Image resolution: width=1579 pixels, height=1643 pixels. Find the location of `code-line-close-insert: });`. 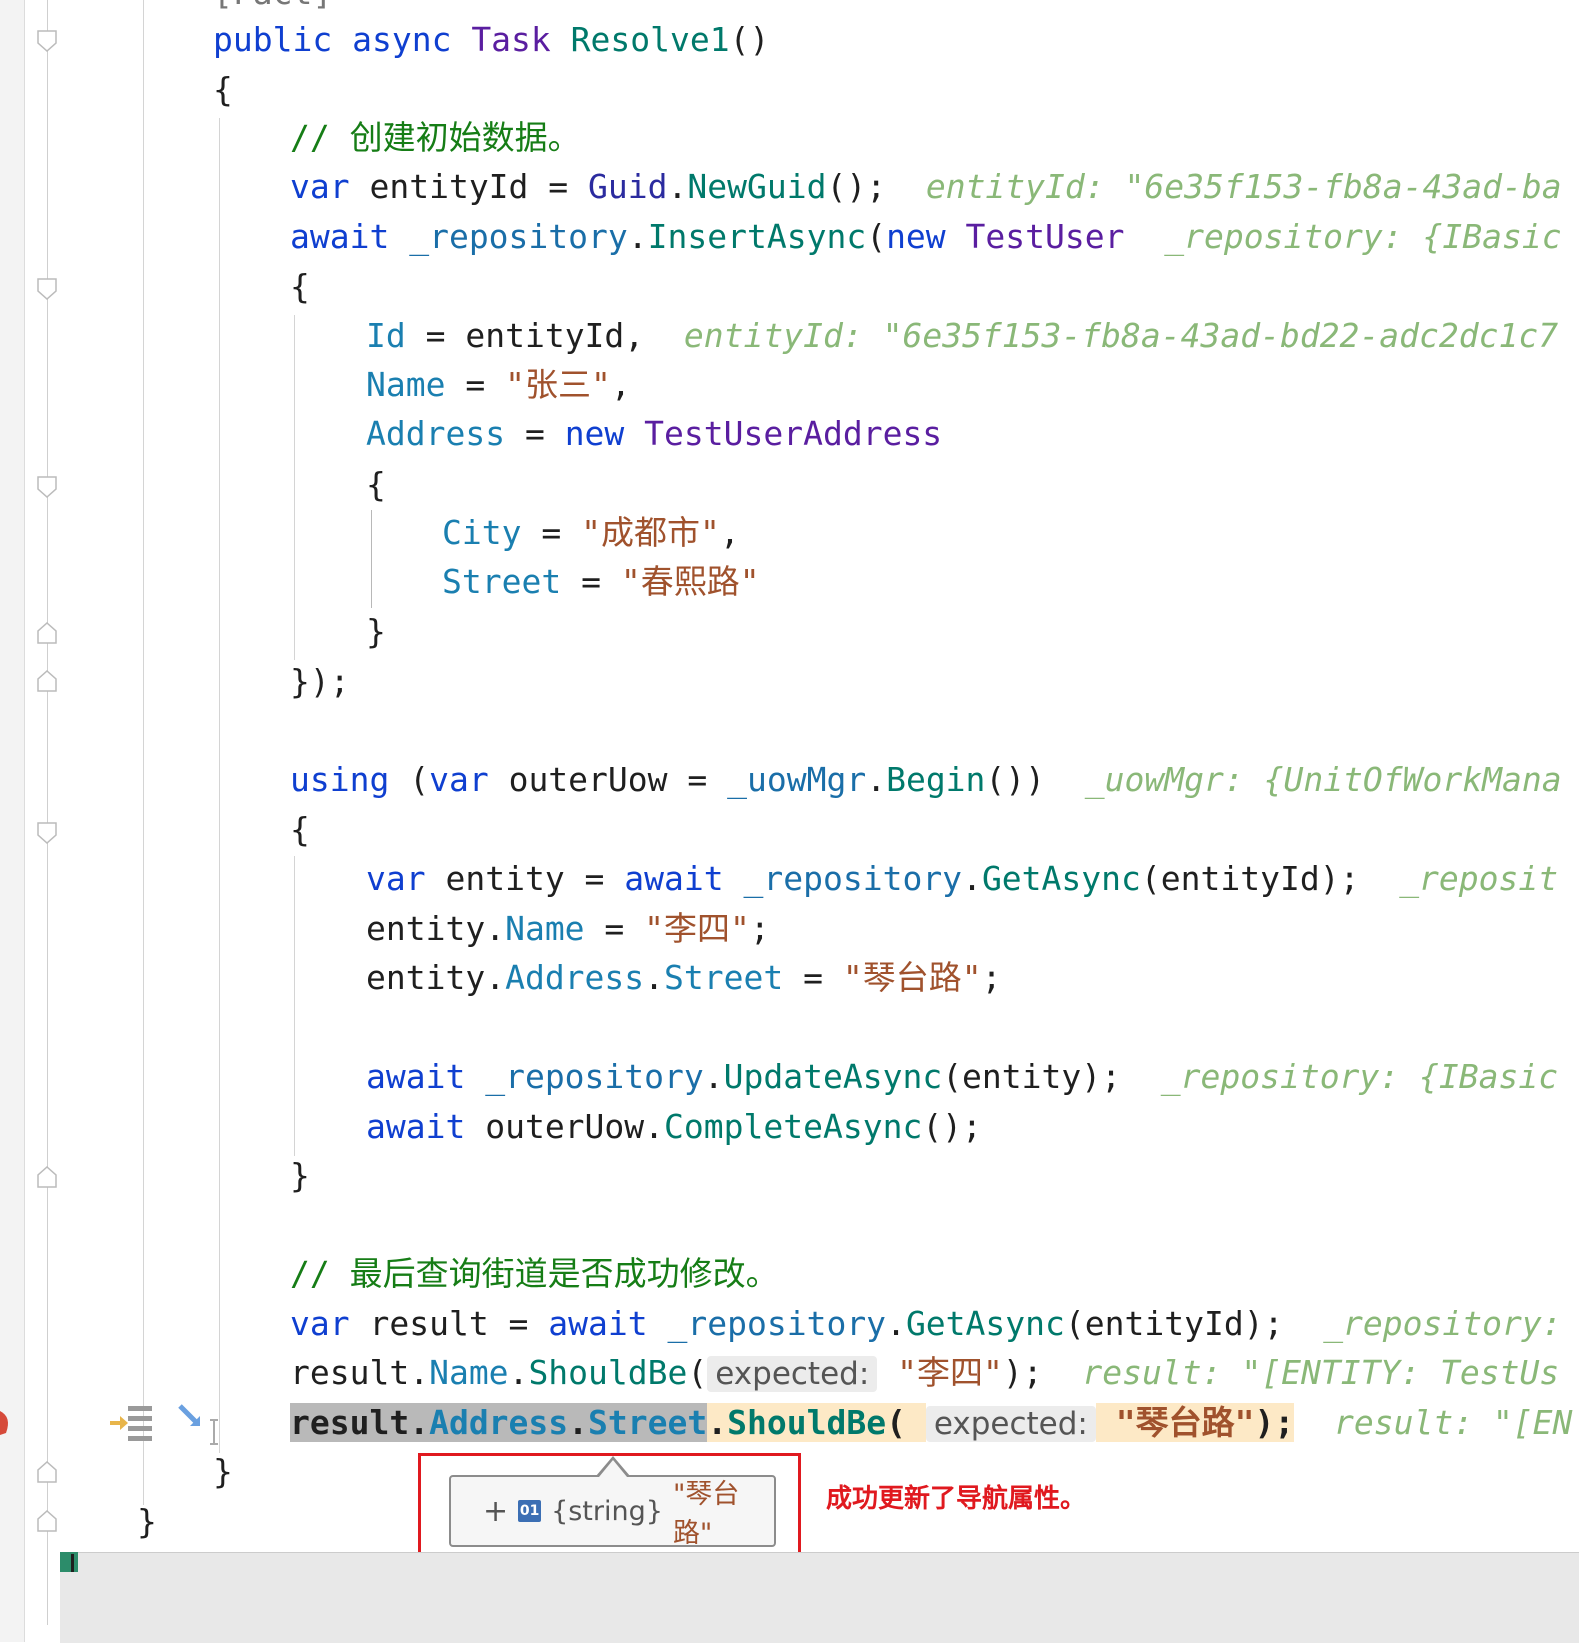

code-line-close-insert: }); is located at coordinates (320, 682).